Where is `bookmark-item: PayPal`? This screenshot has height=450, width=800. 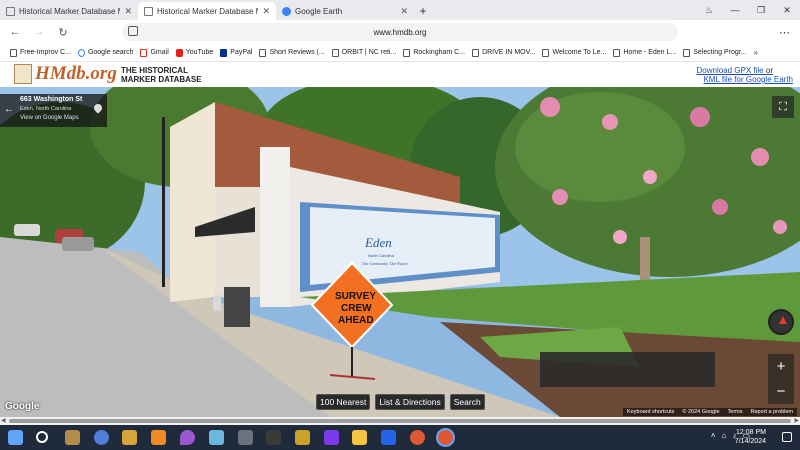 bookmark-item: PayPal is located at coordinates (236, 52).